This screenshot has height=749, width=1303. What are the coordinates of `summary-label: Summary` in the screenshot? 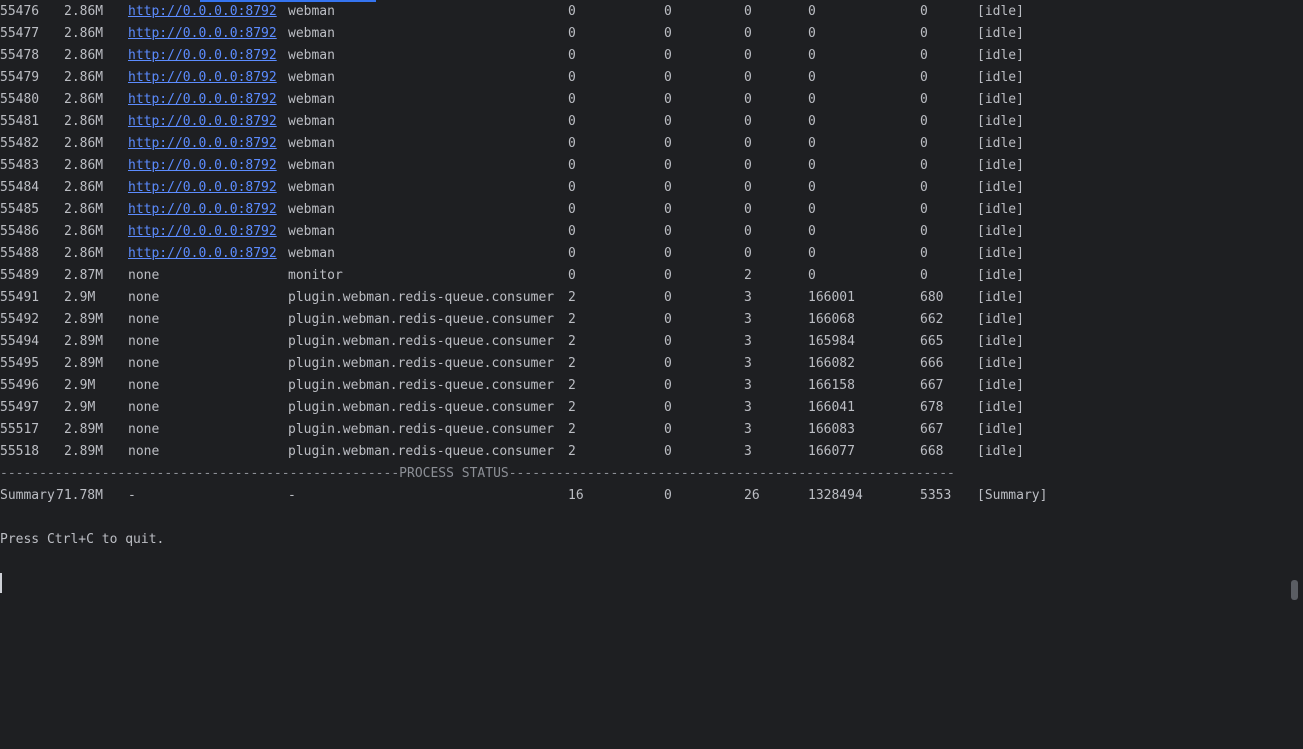 It's located at (27, 495).